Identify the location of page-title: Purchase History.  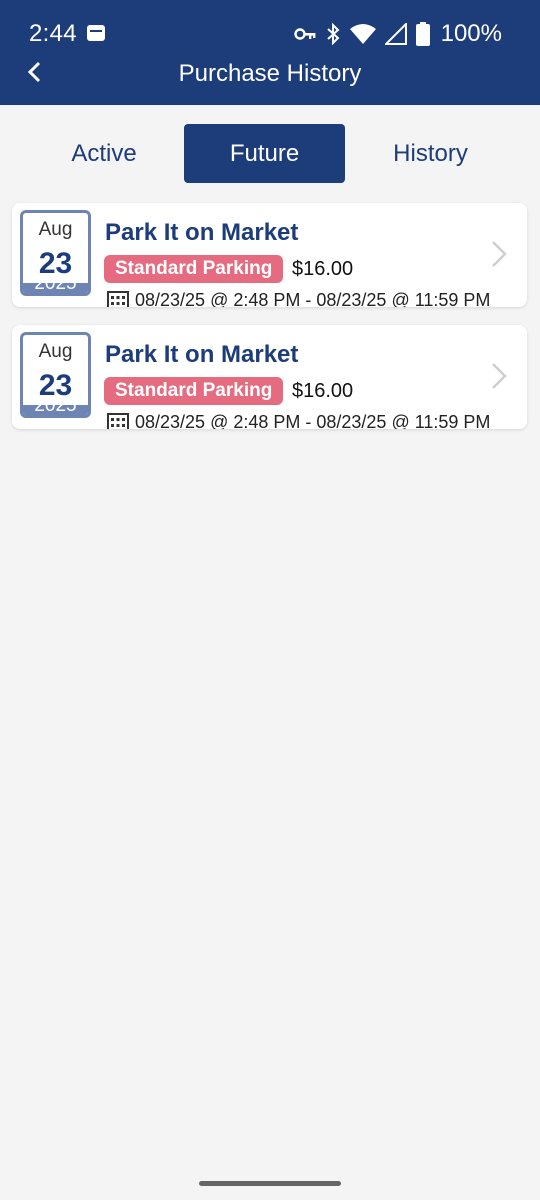
(270, 73).